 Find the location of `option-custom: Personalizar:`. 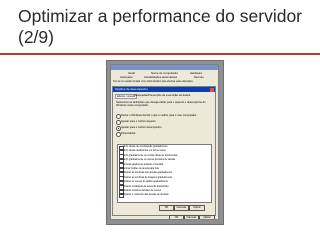

option-custom: Personalizar: is located at coordinates (129, 133).